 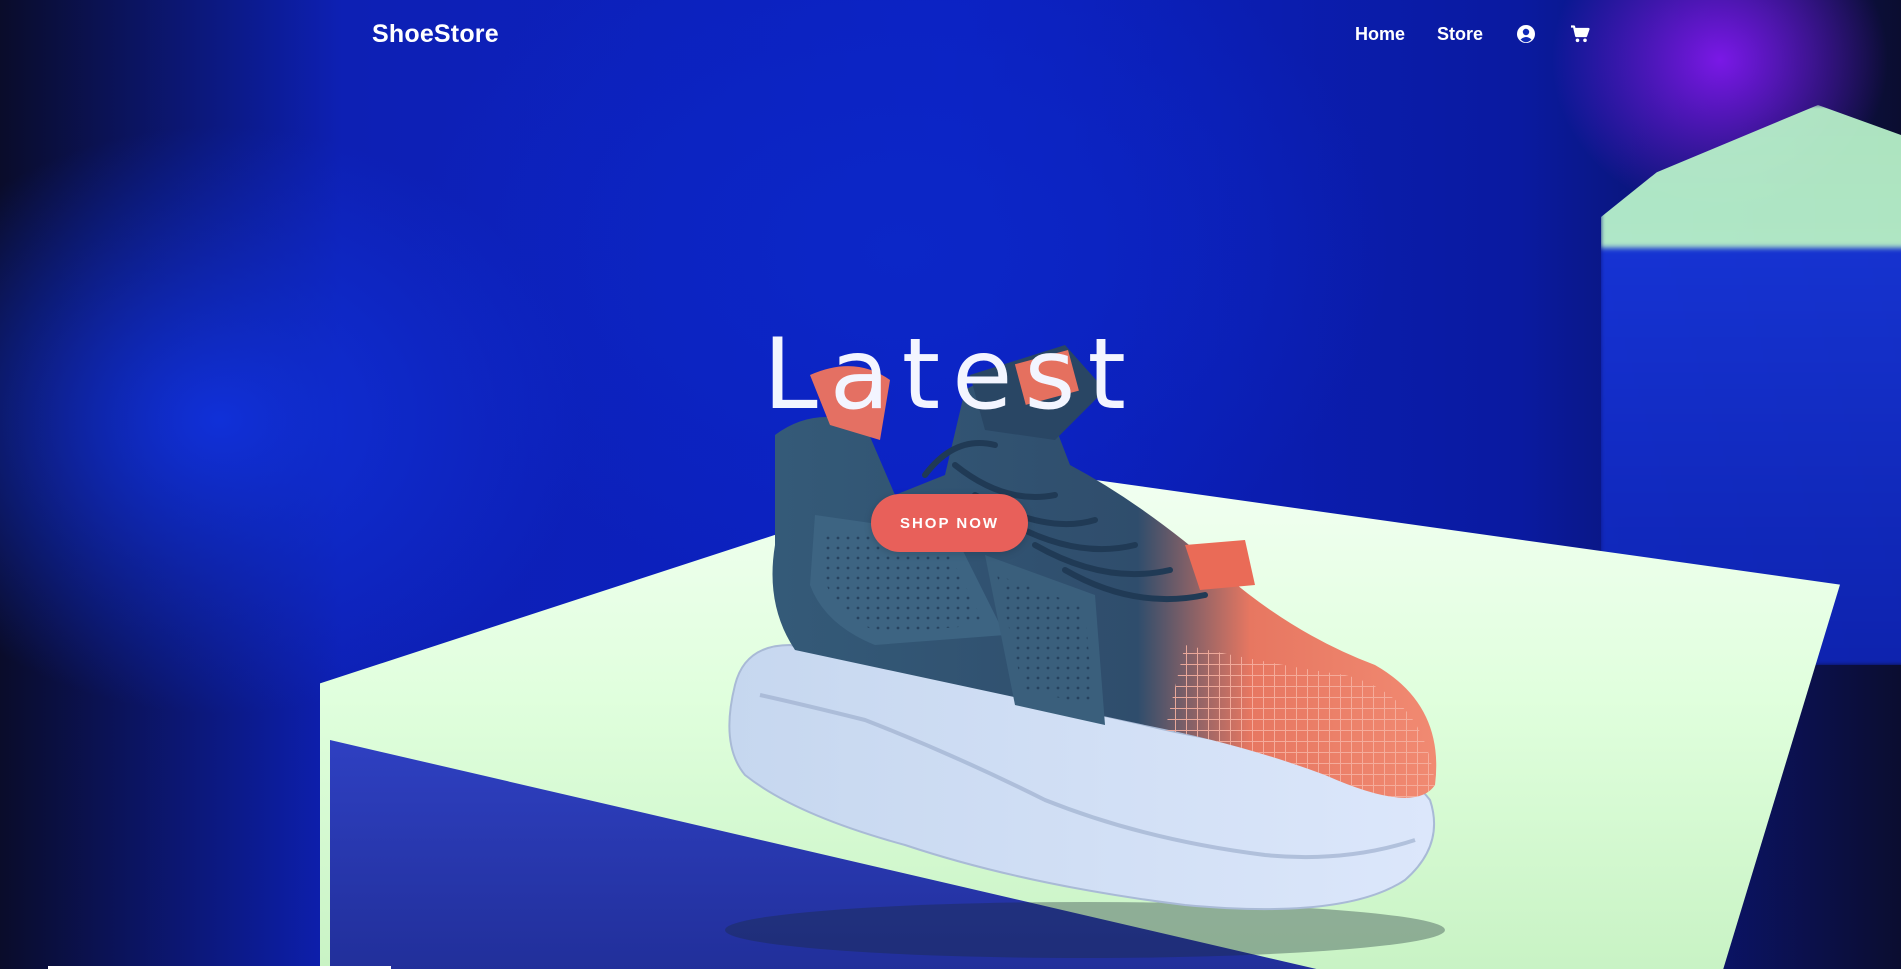 I want to click on top-navbar: ShoeStore Home Store, so click(x=950, y=34).